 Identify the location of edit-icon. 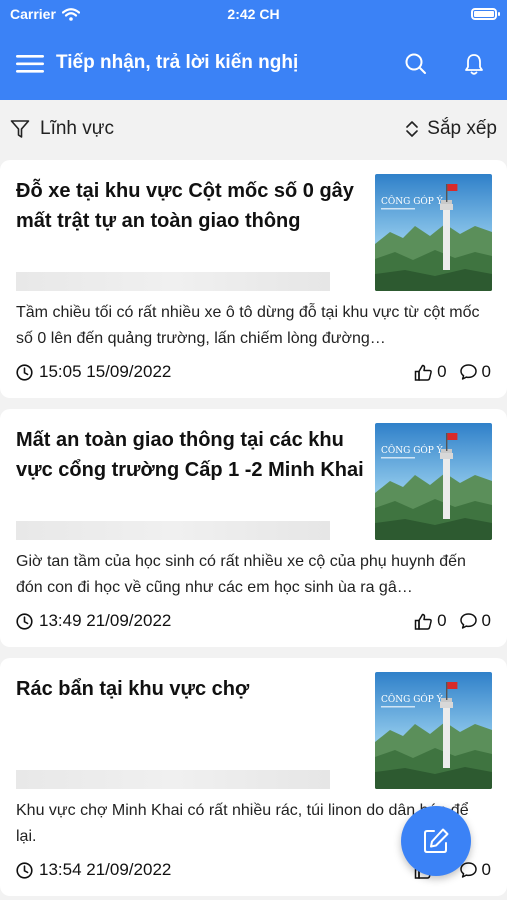
(436, 840).